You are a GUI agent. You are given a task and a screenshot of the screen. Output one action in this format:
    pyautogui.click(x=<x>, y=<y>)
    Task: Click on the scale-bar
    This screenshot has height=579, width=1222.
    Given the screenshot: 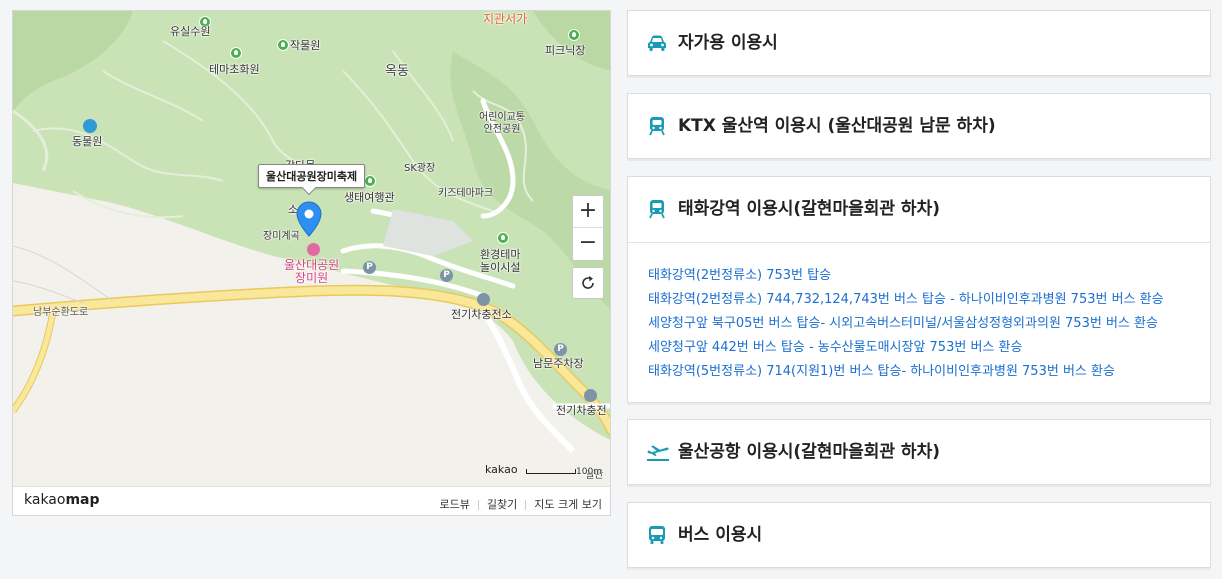 What is the action you would take?
    pyautogui.click(x=551, y=471)
    